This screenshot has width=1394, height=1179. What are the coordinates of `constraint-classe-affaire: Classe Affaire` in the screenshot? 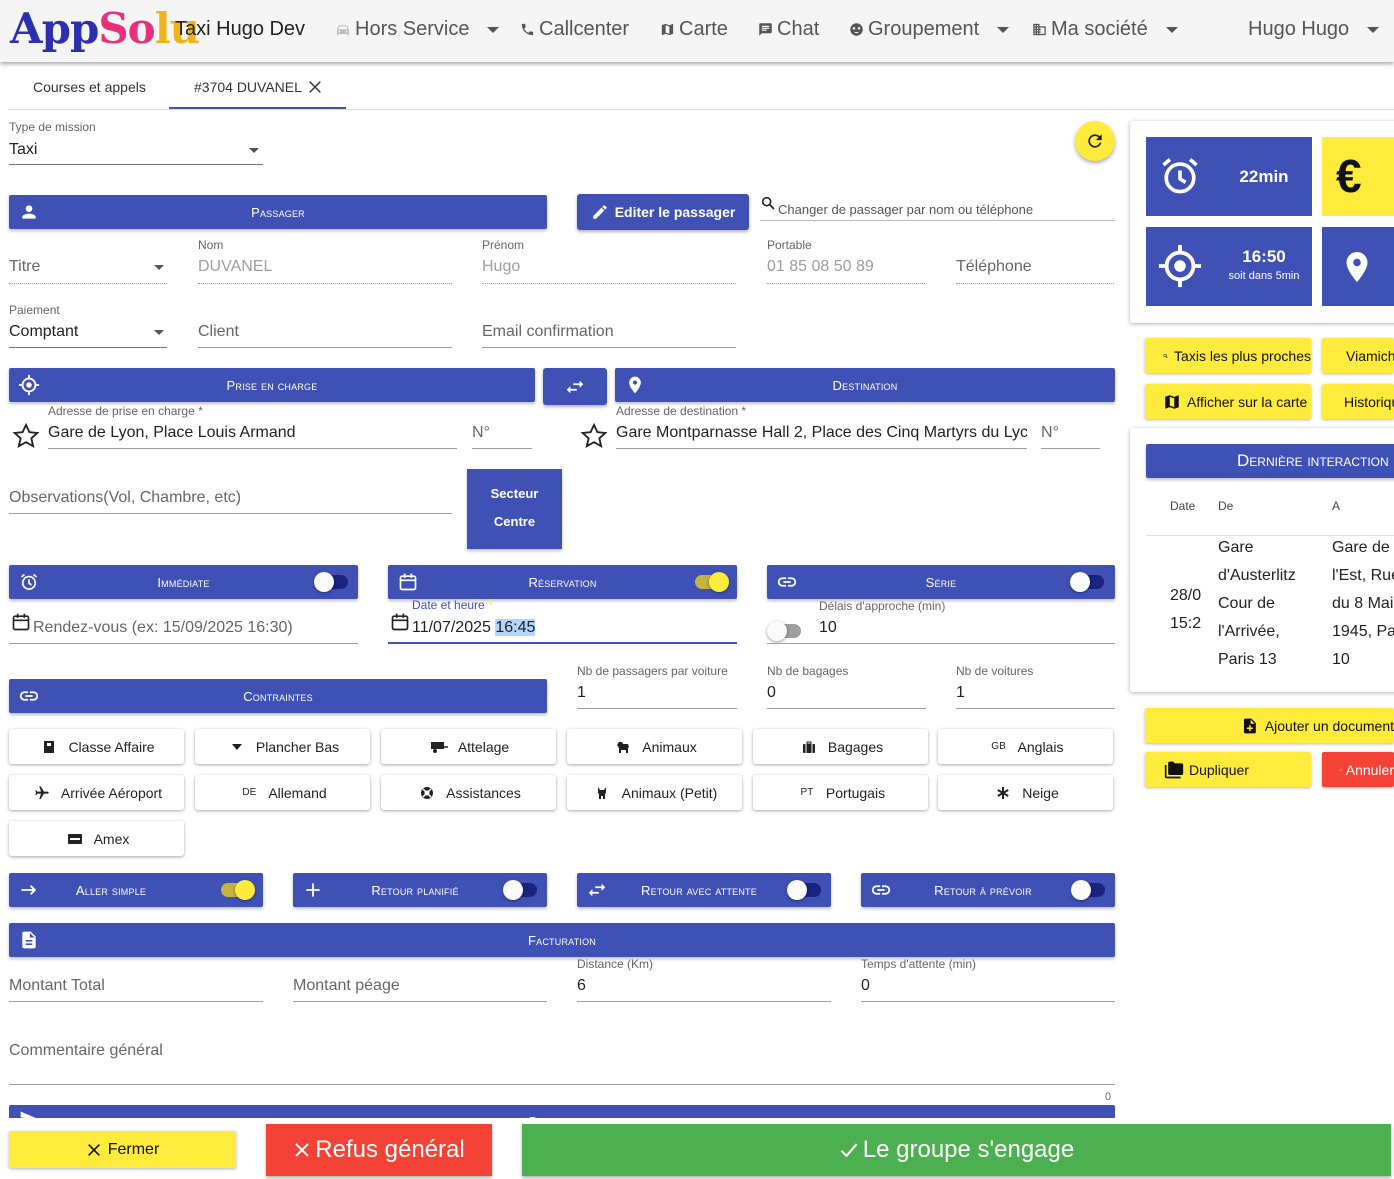 It's located at (96, 746).